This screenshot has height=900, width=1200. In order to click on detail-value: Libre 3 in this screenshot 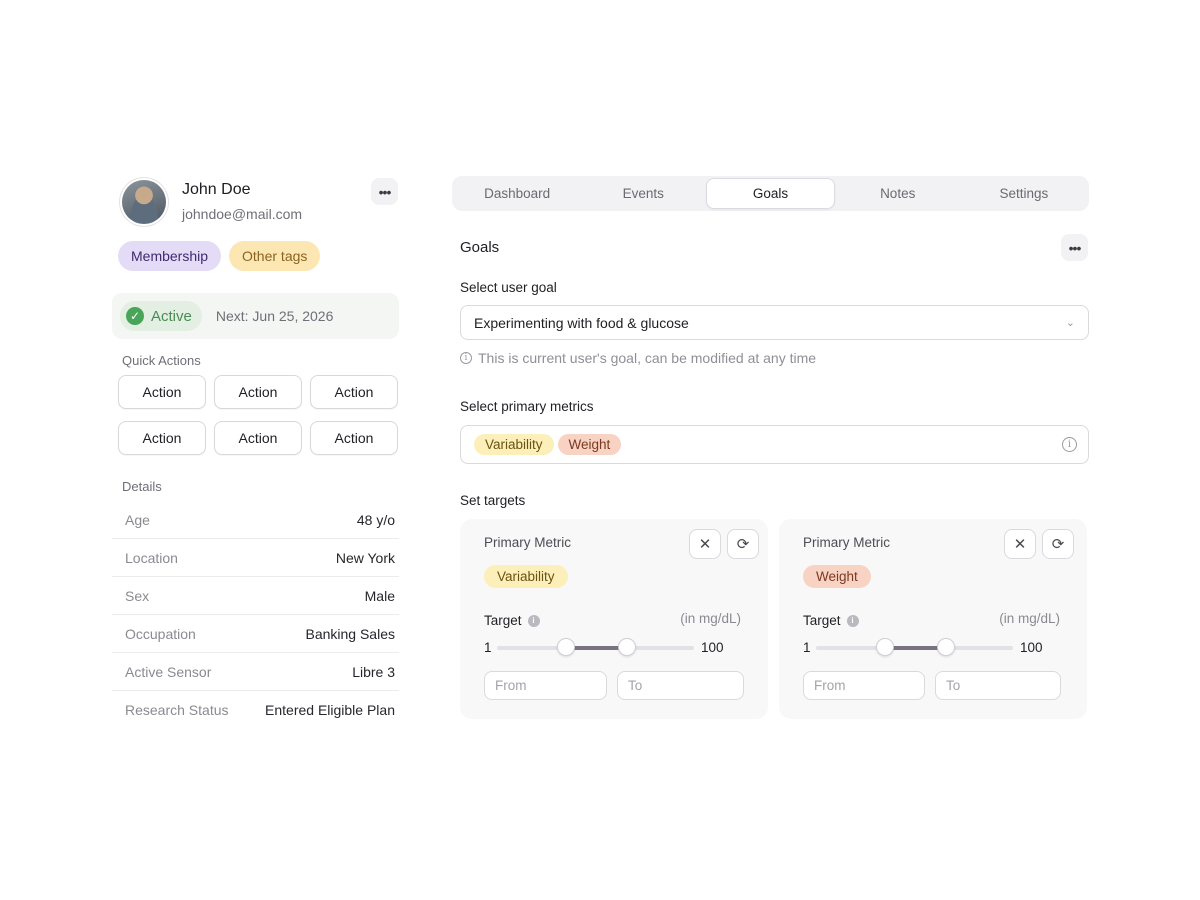, I will do `click(373, 671)`.